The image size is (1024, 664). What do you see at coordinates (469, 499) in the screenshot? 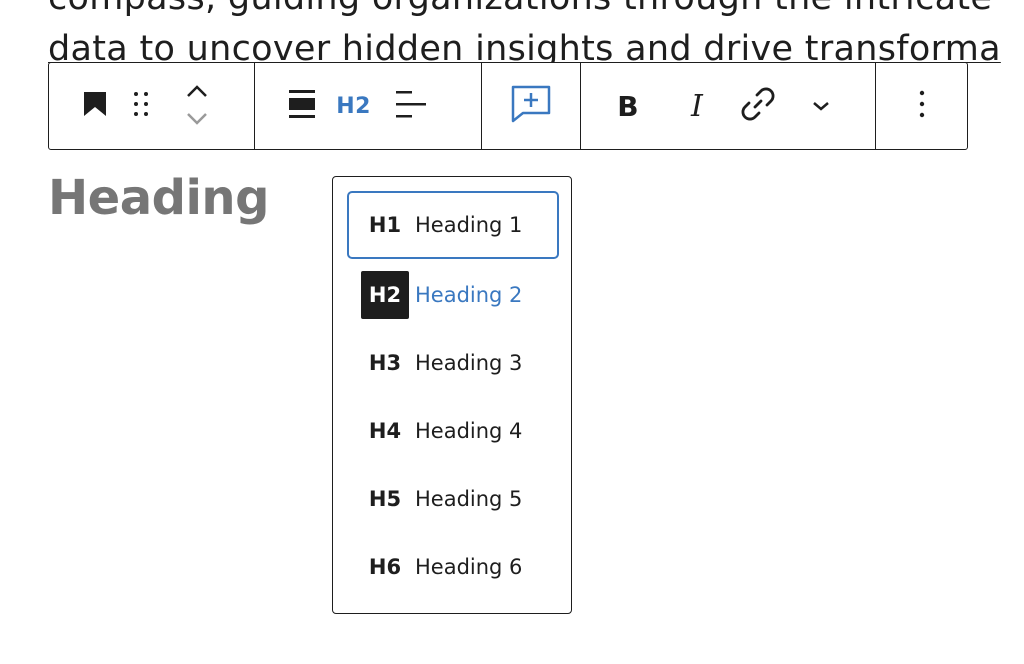
I see `heading-level-label: Heading 5` at bounding box center [469, 499].